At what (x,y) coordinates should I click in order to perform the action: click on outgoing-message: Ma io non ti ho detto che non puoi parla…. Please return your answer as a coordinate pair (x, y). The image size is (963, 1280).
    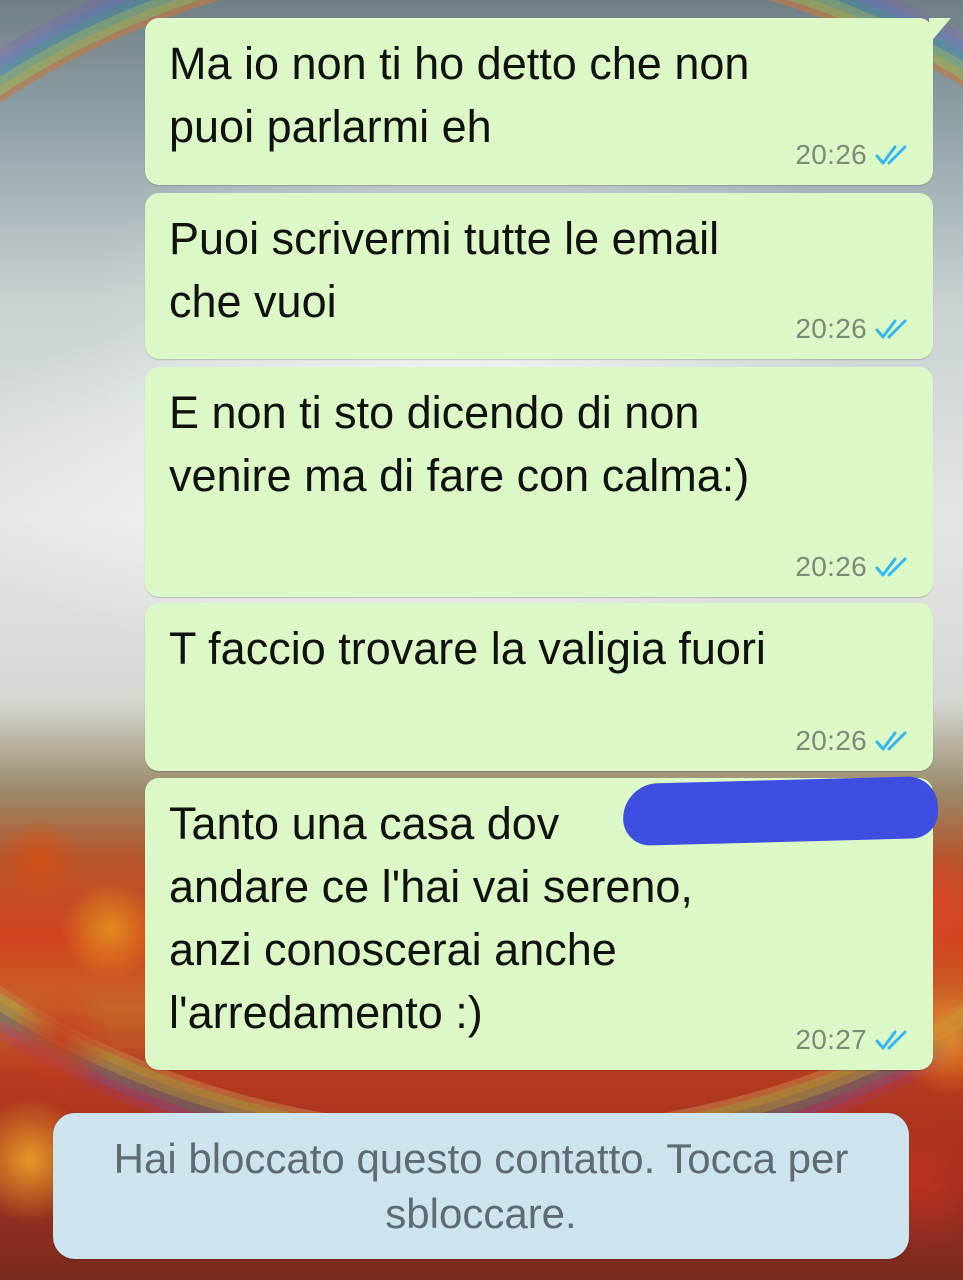
    Looking at the image, I should click on (548, 101).